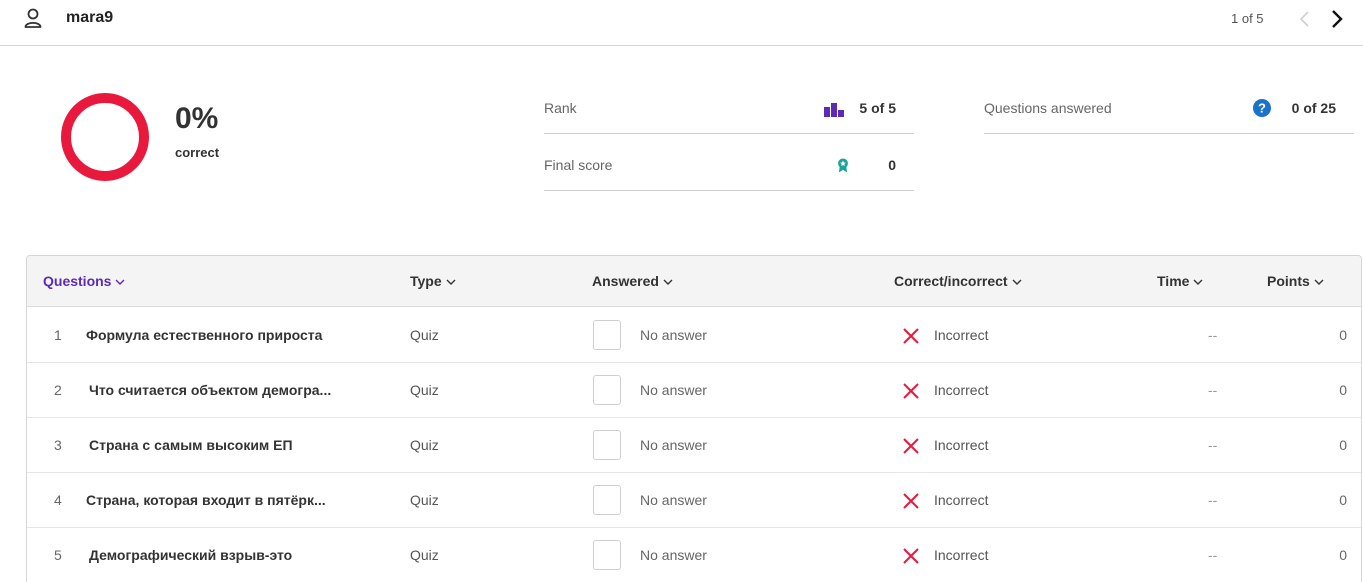  I want to click on questions-answered-label: Questions answered, so click(1048, 108).